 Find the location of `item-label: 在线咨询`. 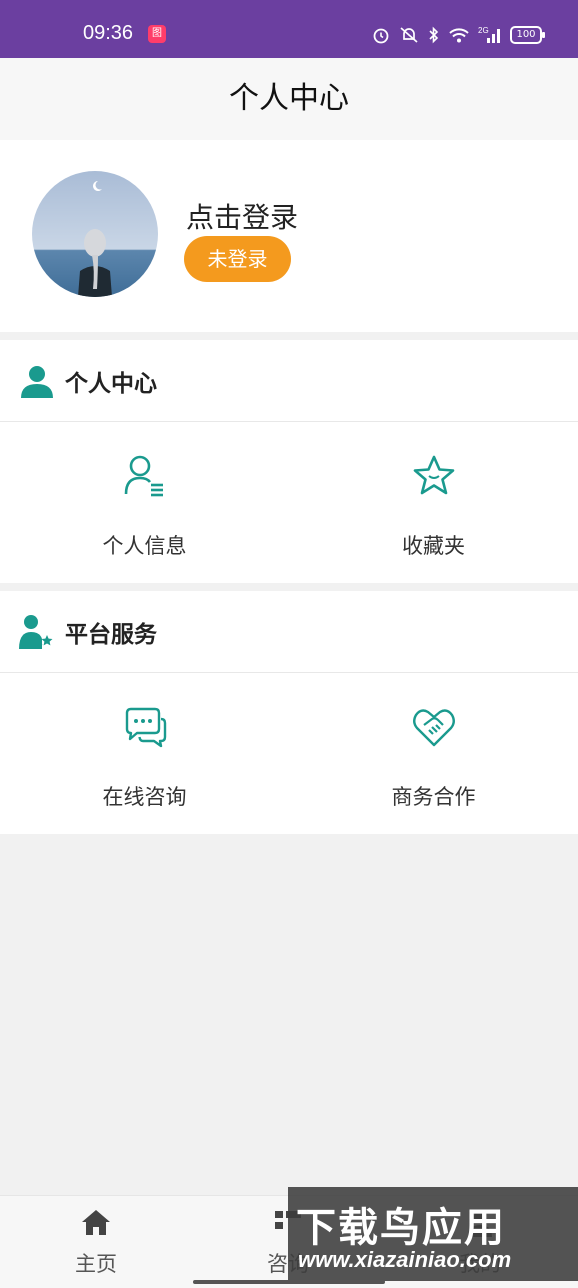

item-label: 在线咨询 is located at coordinates (144, 797).